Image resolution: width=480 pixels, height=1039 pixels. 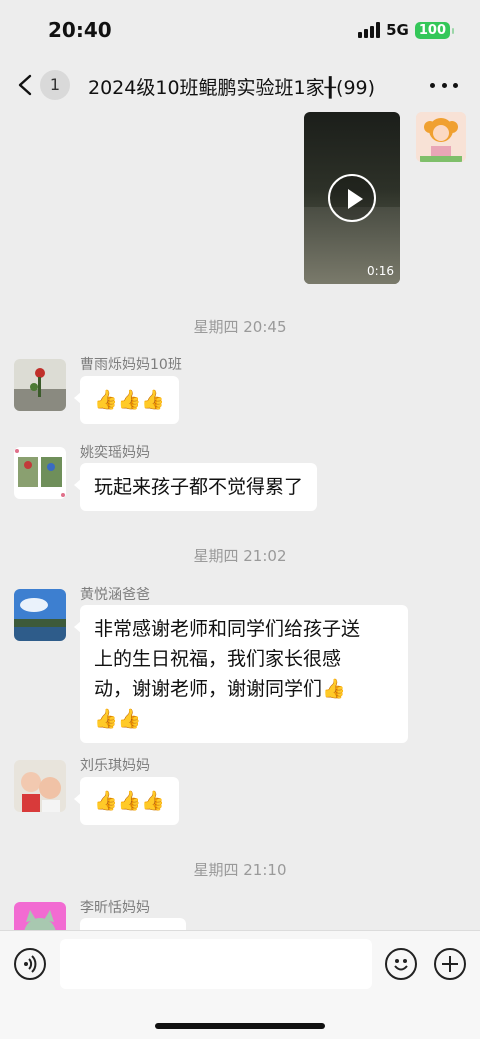 I want to click on message-input, so click(x=216, y=964).